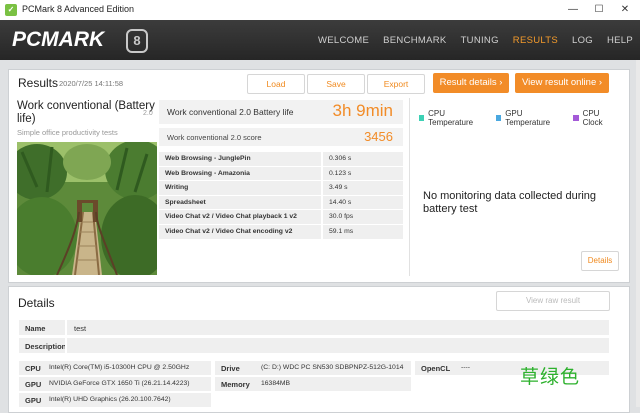 Image resolution: width=640 pixels, height=413 pixels. Describe the element at coordinates (559, 82) in the screenshot. I see `view-online-label: View result online` at that location.